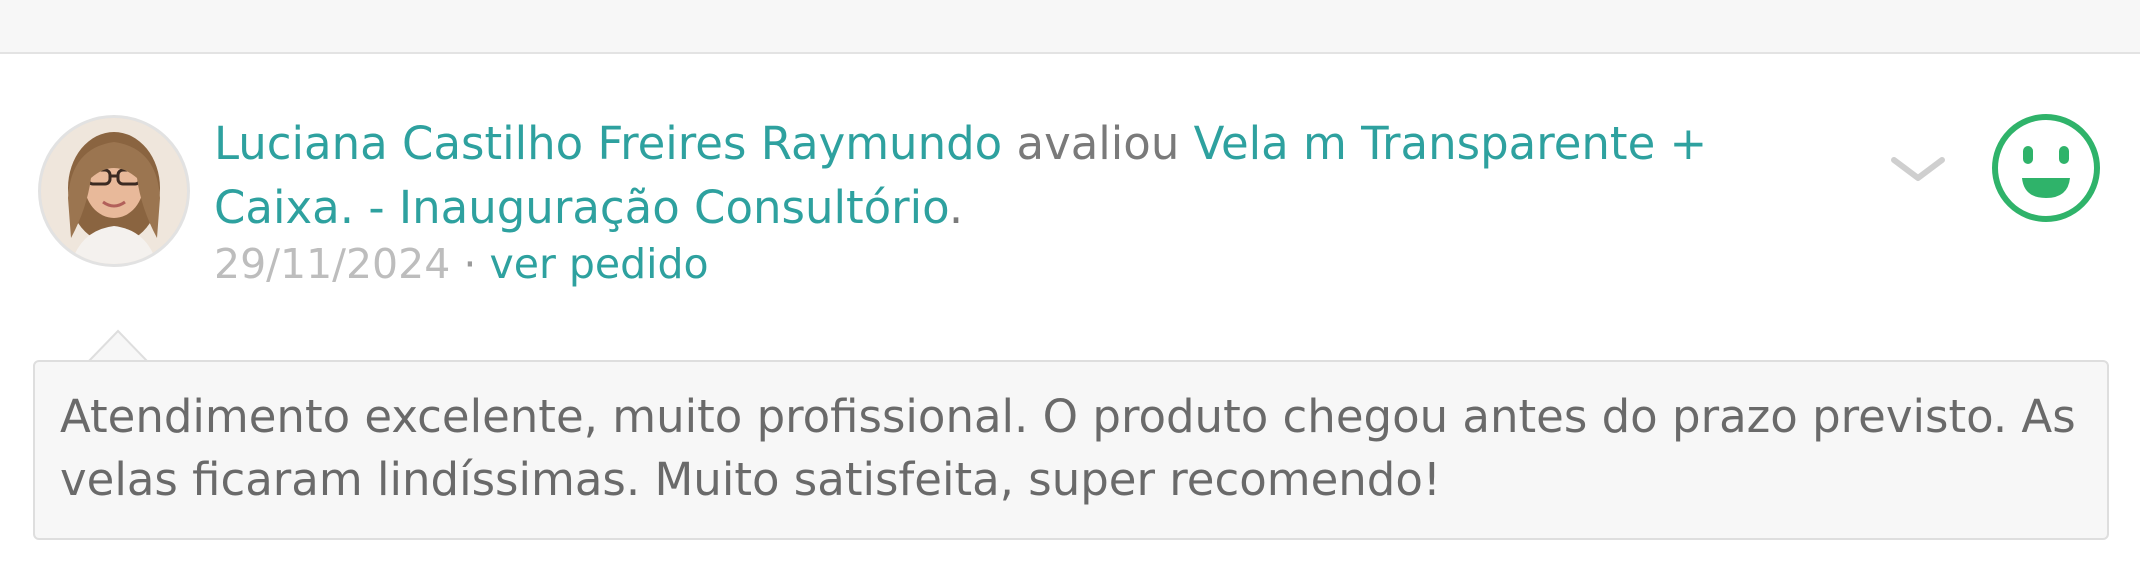  I want to click on previous-card-bottom, so click(1070, 27).